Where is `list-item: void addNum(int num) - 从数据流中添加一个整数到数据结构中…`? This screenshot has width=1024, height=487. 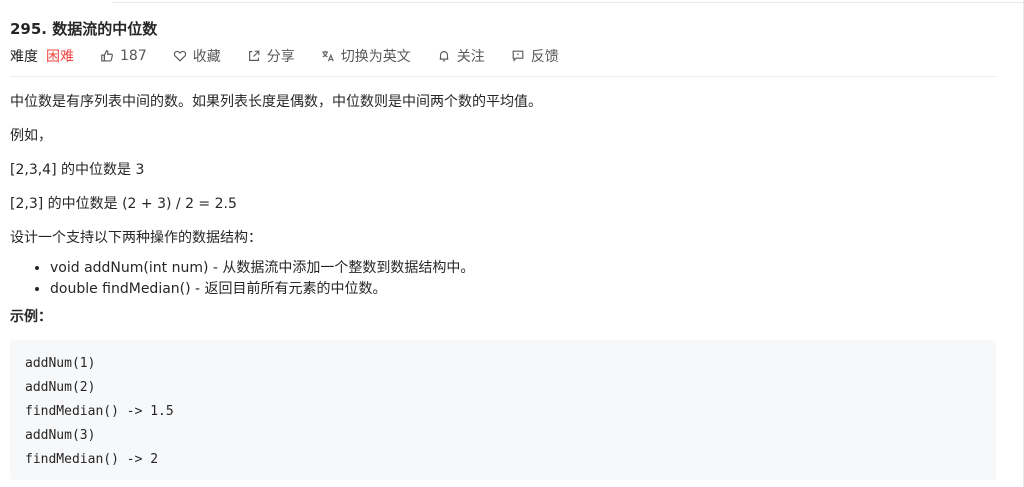 list-item: void addNum(int num) - 从数据流中添加一个整数到数据结构中… is located at coordinates (523, 268).